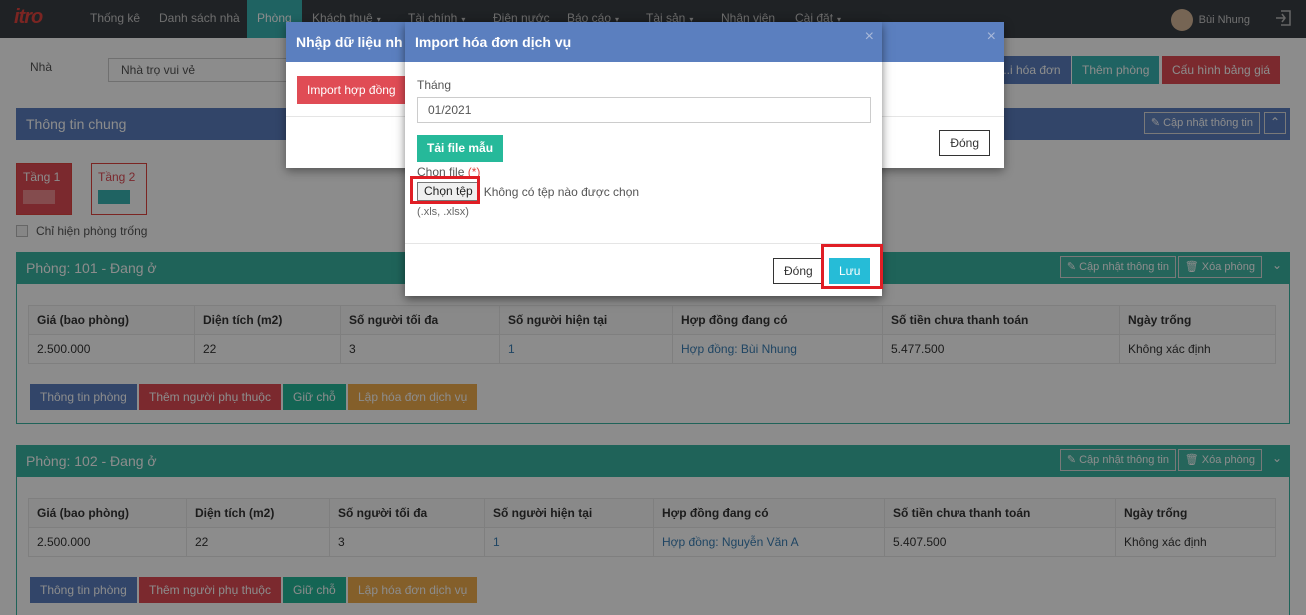 The height and width of the screenshot is (615, 1306). I want to click on allowed-extensions: (.xls, .xlsx), so click(443, 212).